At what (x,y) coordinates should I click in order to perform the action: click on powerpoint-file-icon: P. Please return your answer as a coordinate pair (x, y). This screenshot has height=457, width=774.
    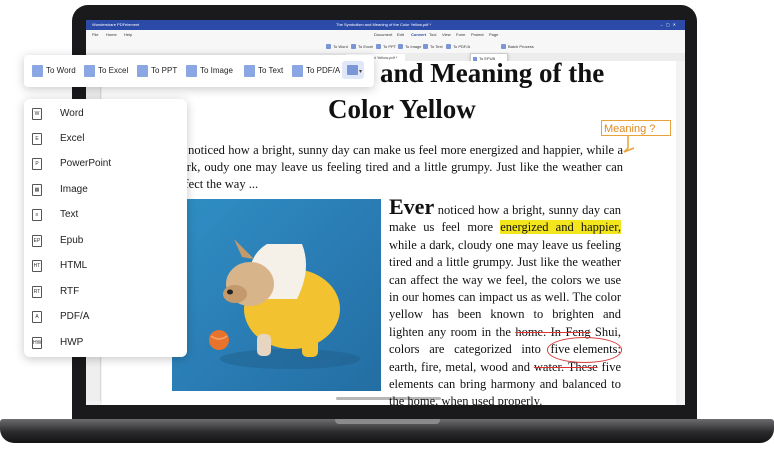
    Looking at the image, I should click on (37, 164).